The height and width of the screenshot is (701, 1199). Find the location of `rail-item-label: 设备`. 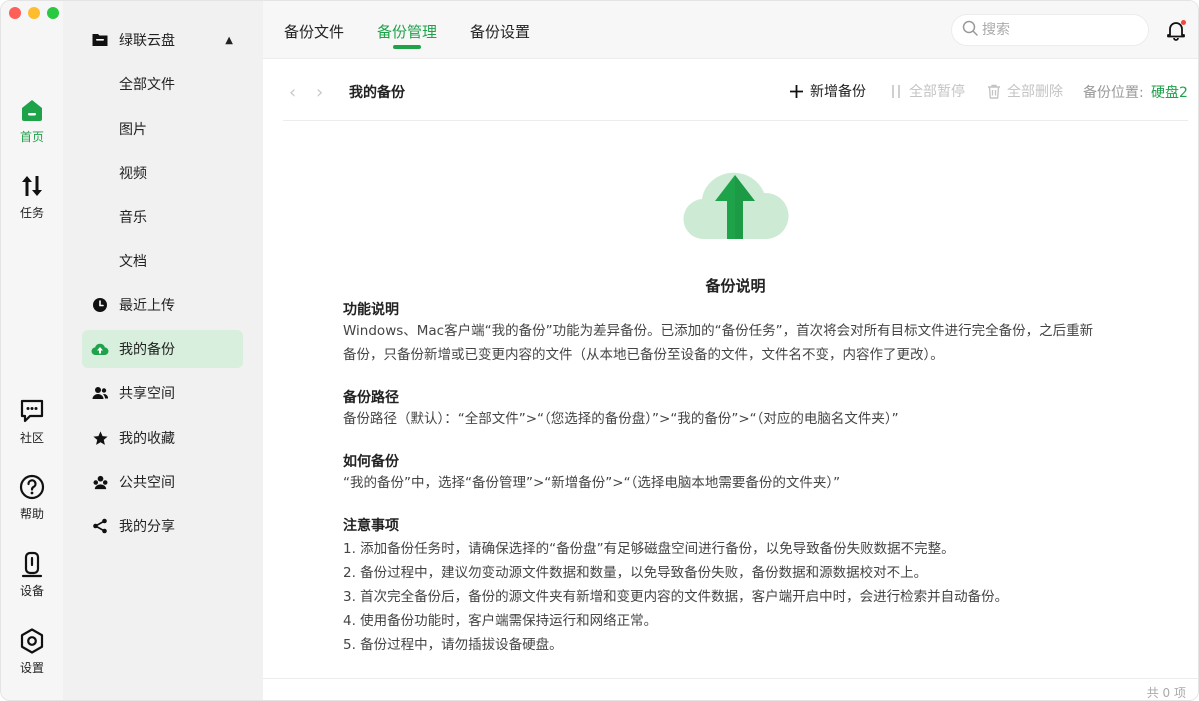

rail-item-label: 设备 is located at coordinates (31, 591).